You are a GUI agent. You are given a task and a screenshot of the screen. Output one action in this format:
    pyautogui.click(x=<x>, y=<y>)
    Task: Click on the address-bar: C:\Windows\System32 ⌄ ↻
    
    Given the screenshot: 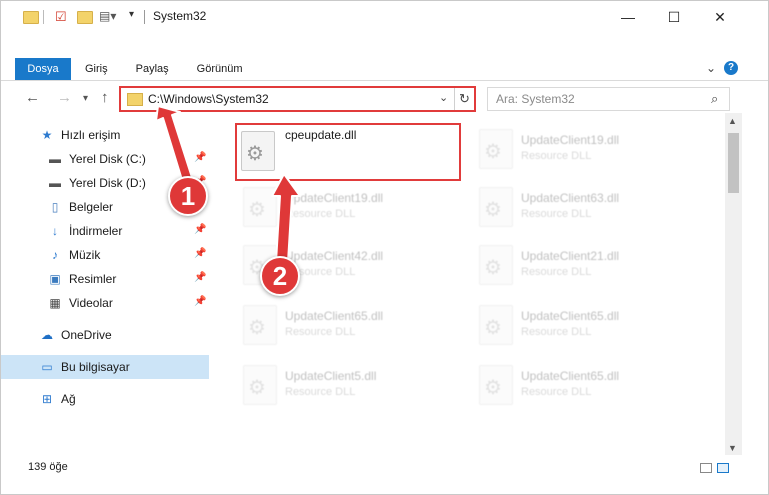 What is the action you would take?
    pyautogui.click(x=297, y=99)
    